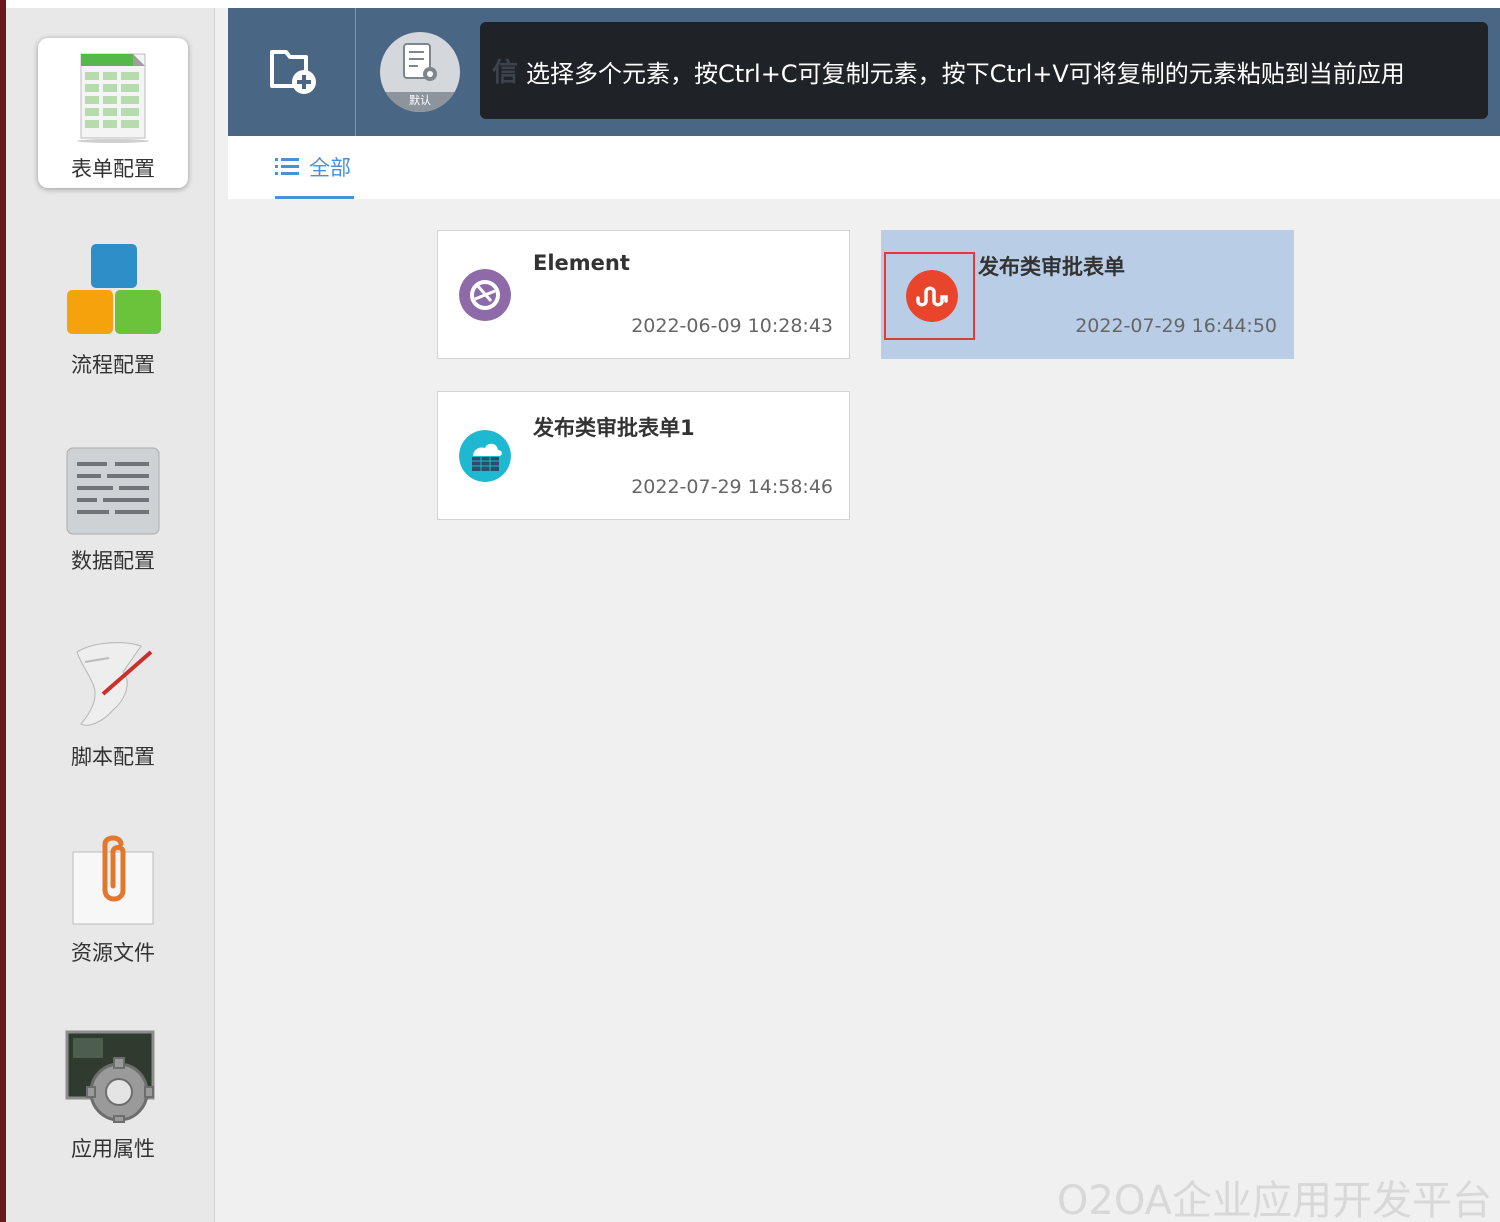  Describe the element at coordinates (114, 684) in the screenshot. I see `script-scroll-icon` at that location.